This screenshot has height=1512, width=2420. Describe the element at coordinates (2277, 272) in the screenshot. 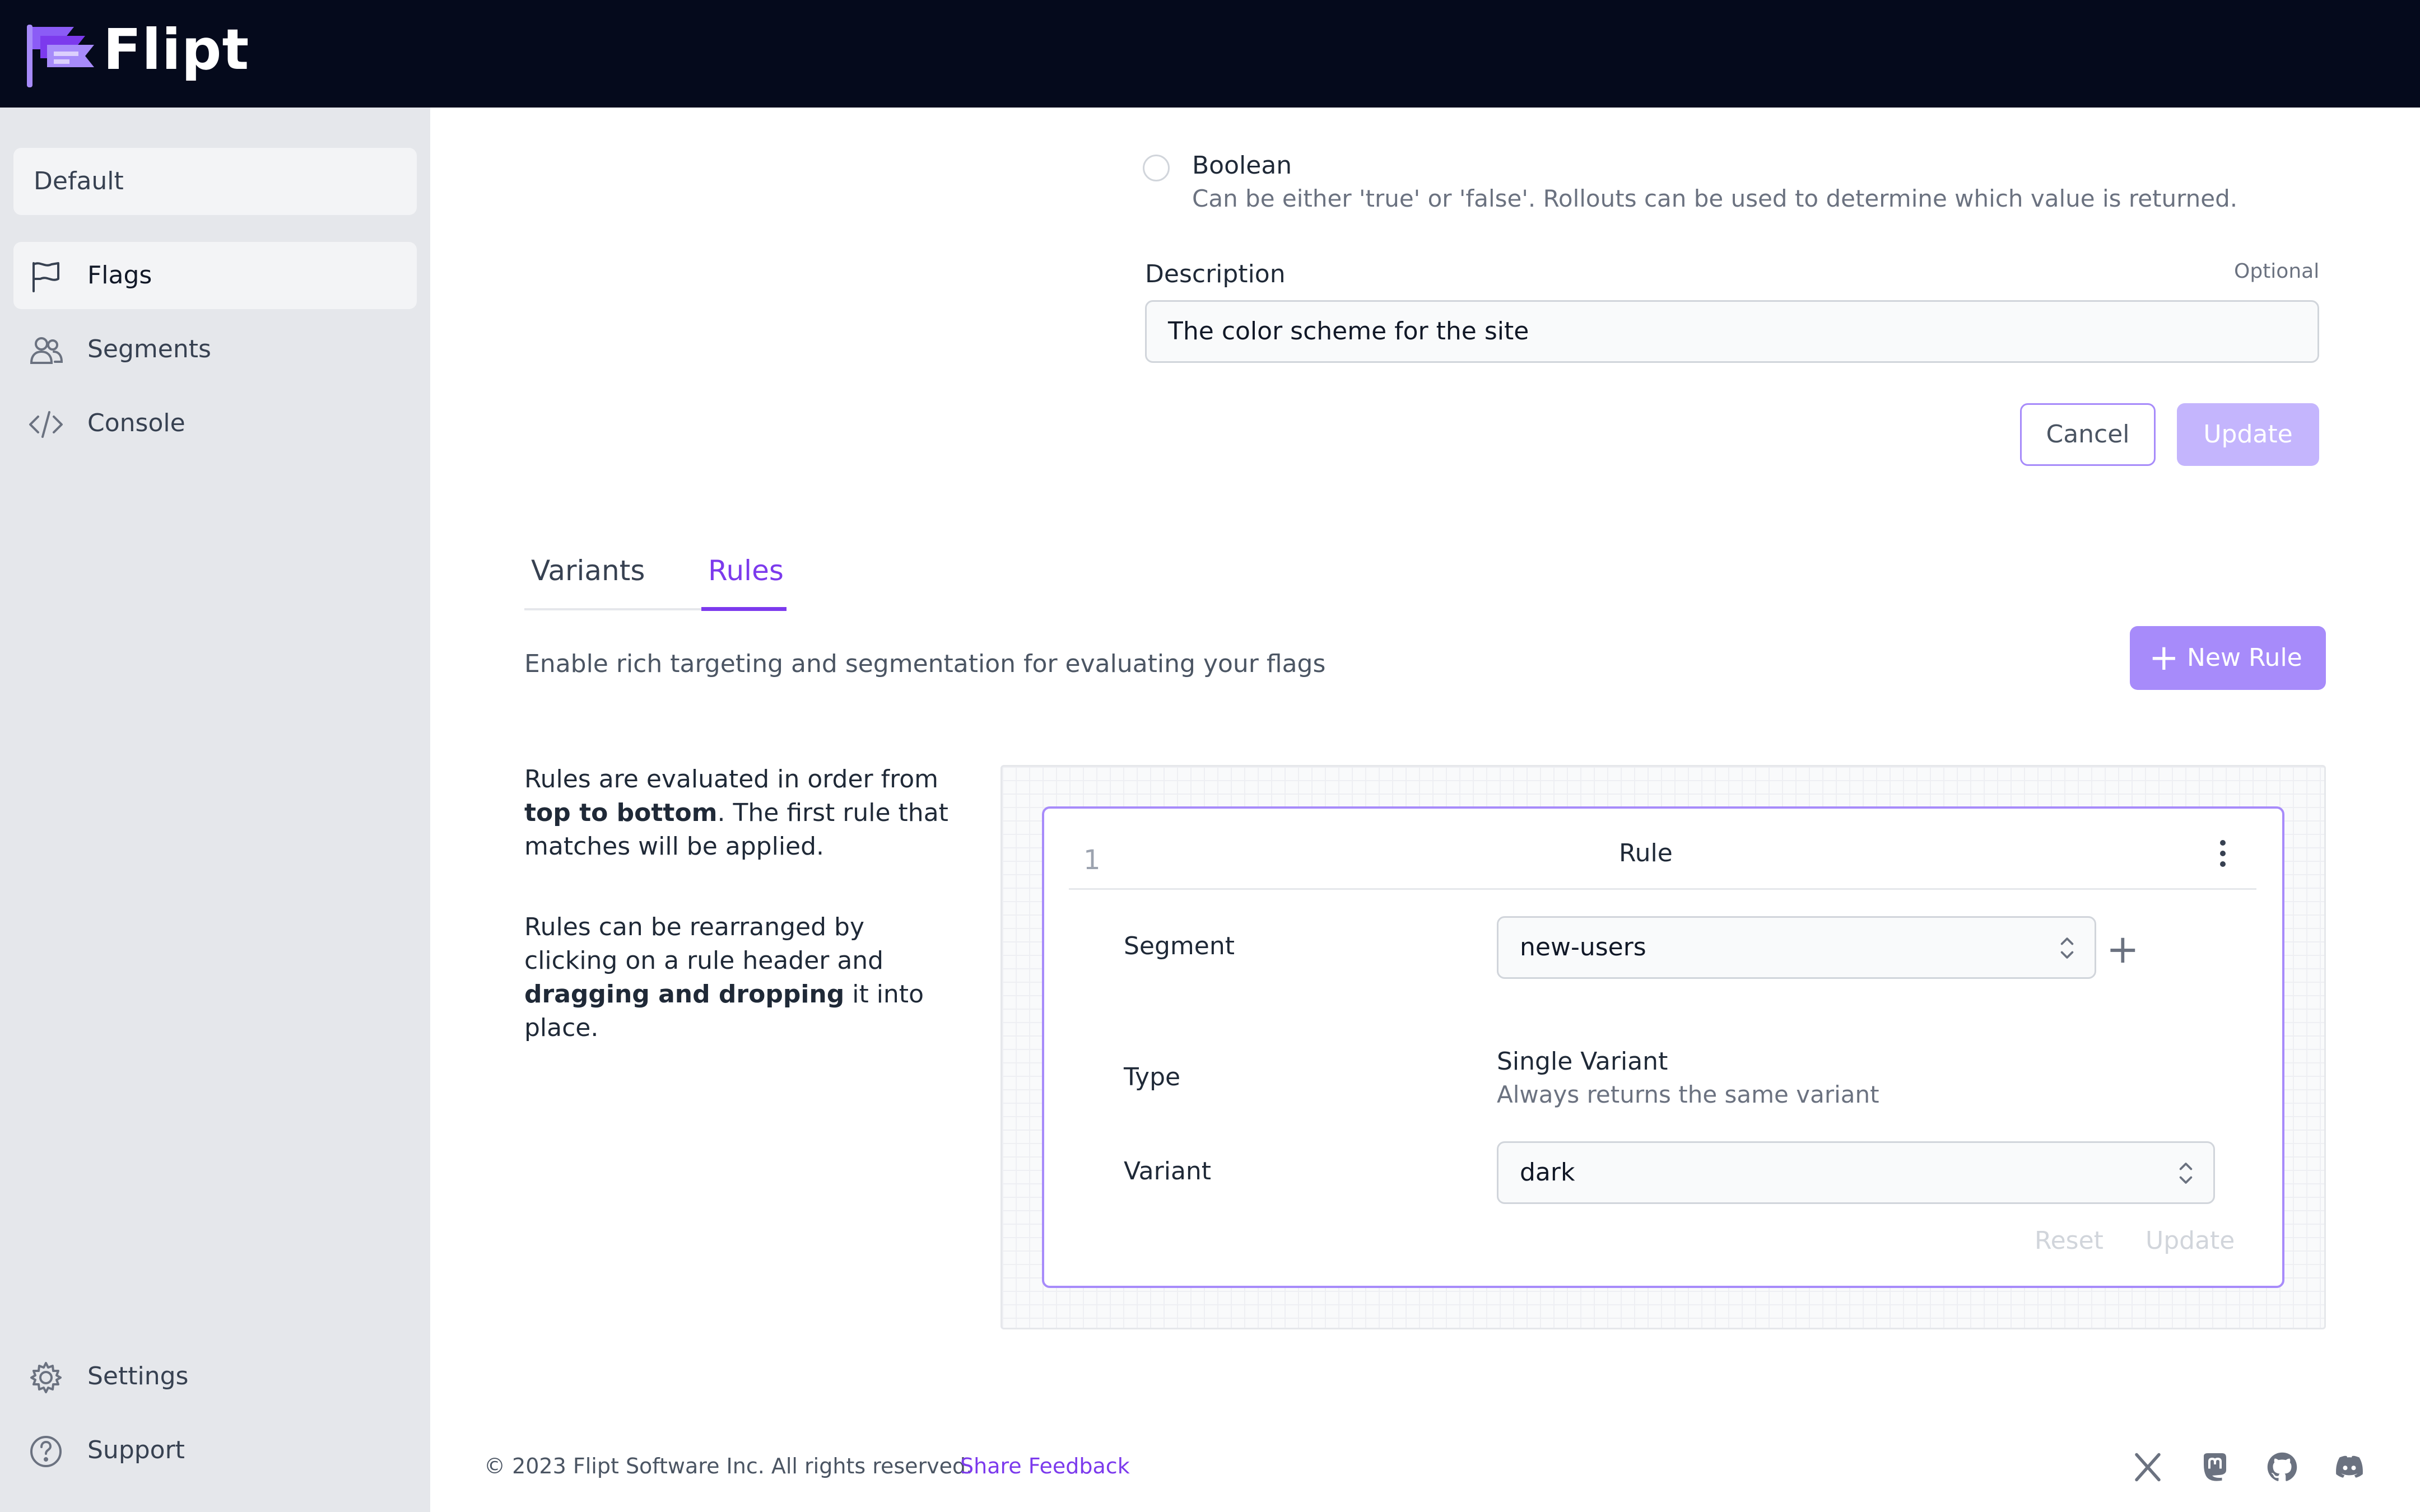

I see `optional-hint: Optional` at that location.